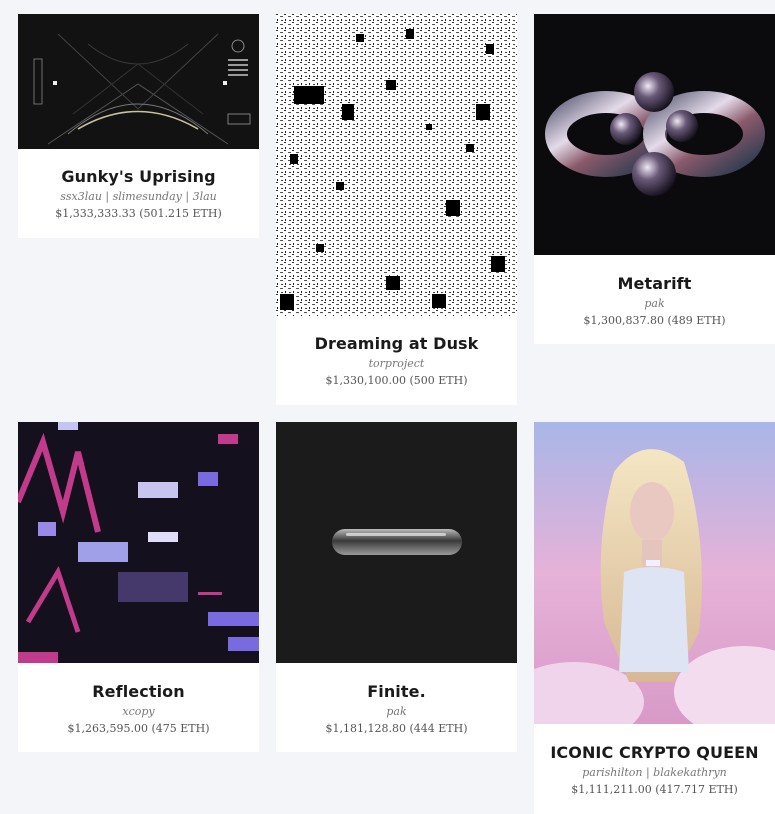  I want to click on card-price: $1,181,128.80 (444 ETH), so click(396, 728).